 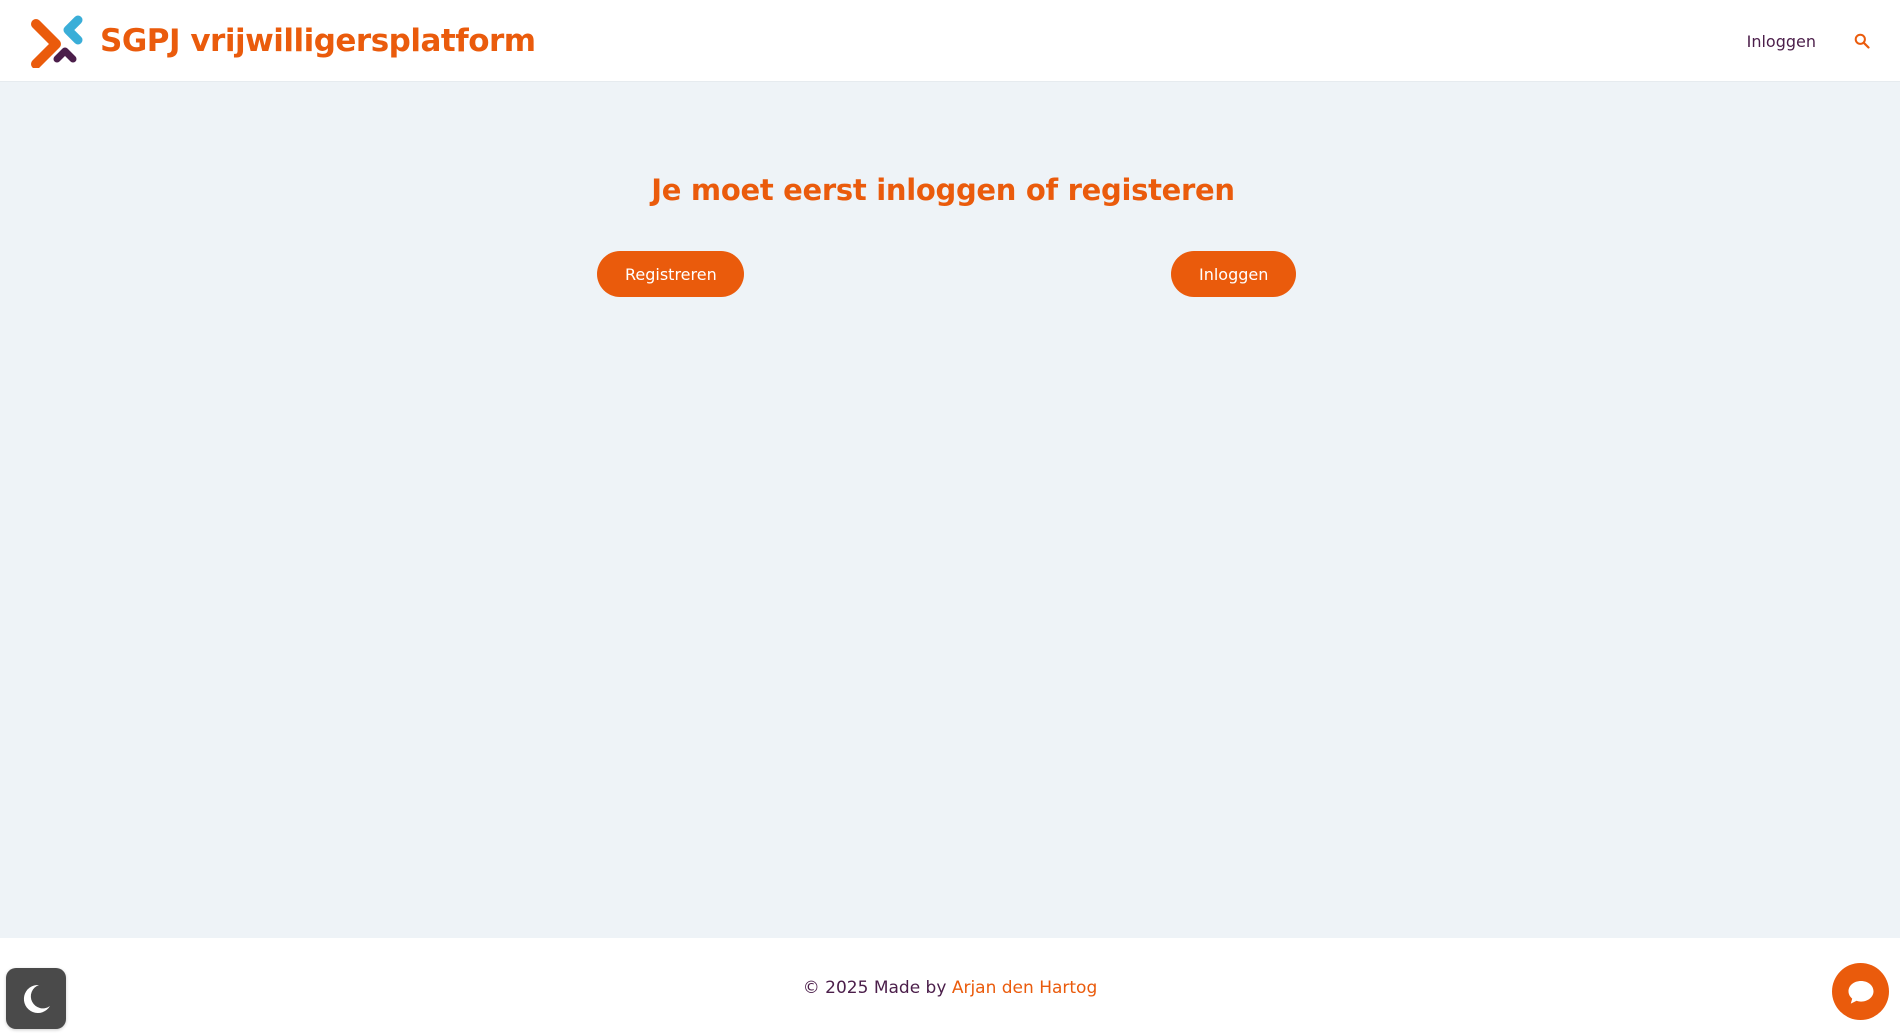 I want to click on site-footer: © 2025 Made by Arjan den Hartog, so click(x=950, y=986).